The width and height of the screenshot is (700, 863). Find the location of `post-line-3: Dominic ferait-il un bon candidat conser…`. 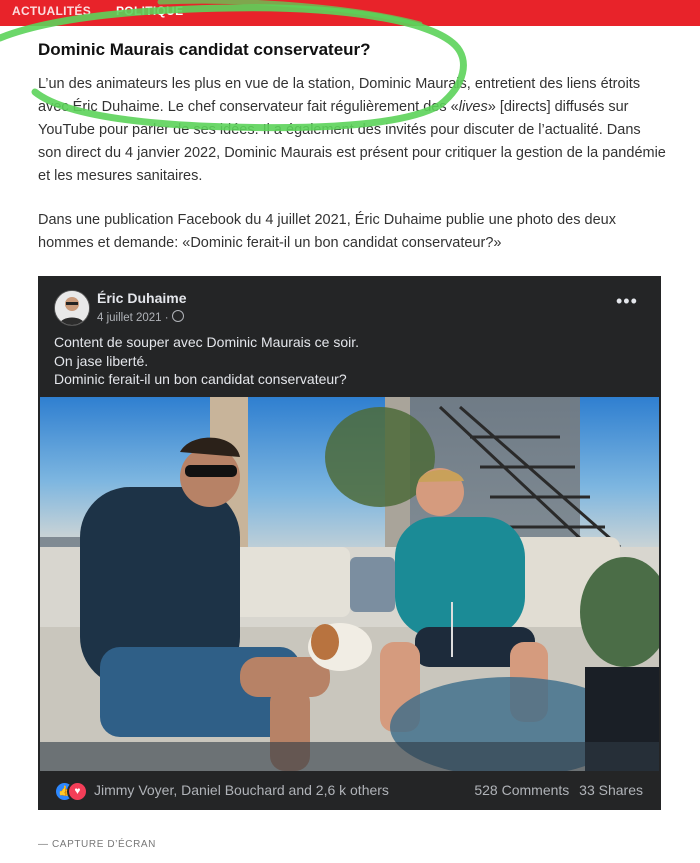

post-line-3: Dominic ferait-il un bon candidat conser… is located at coordinates (200, 379).